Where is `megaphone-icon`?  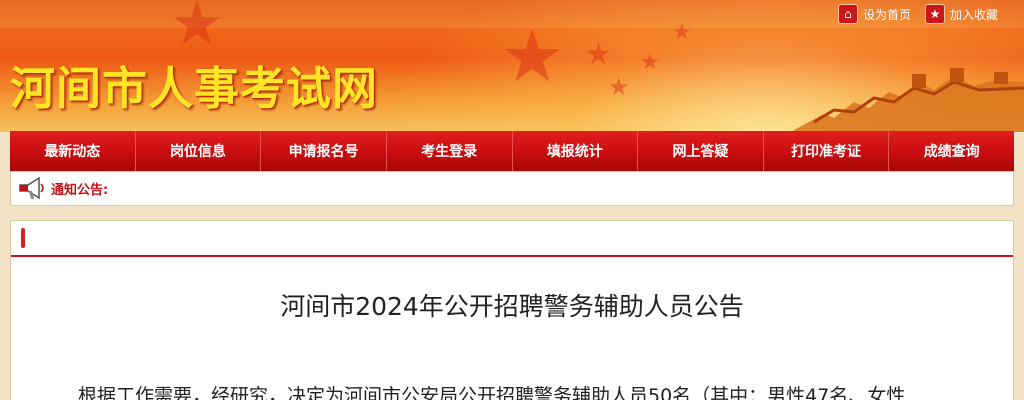 megaphone-icon is located at coordinates (31, 187).